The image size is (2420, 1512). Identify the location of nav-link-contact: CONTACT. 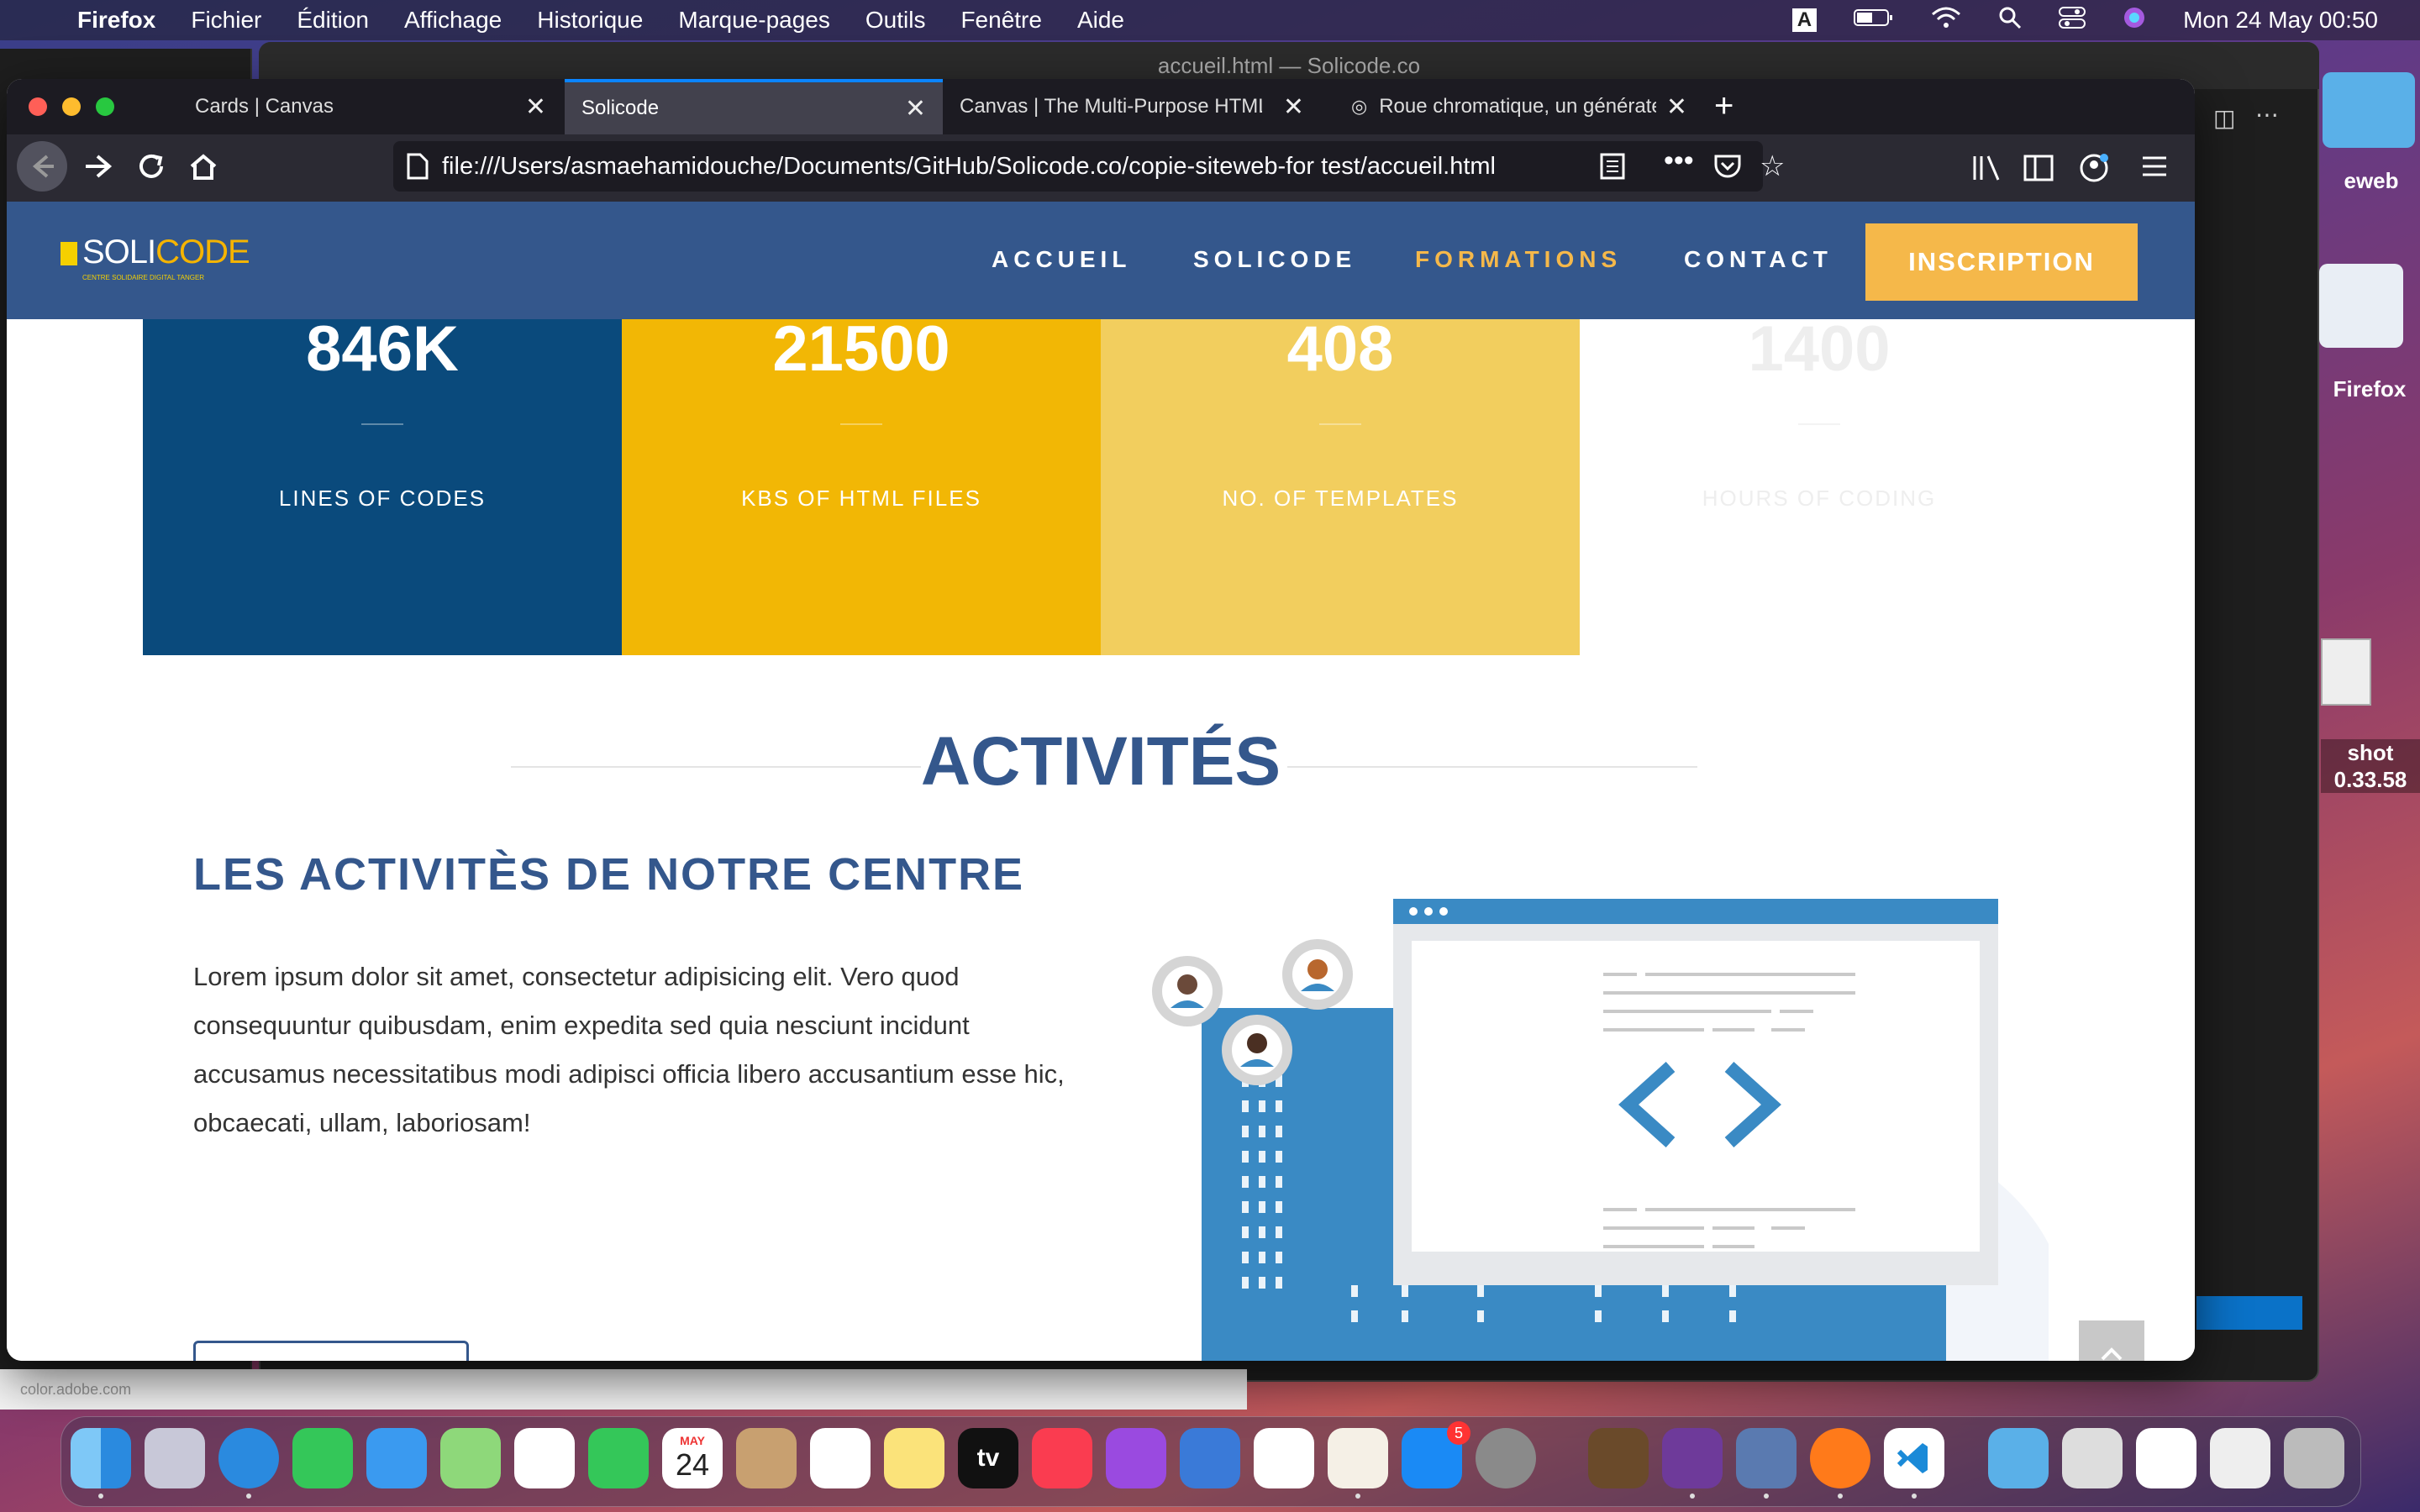
(1758, 259).